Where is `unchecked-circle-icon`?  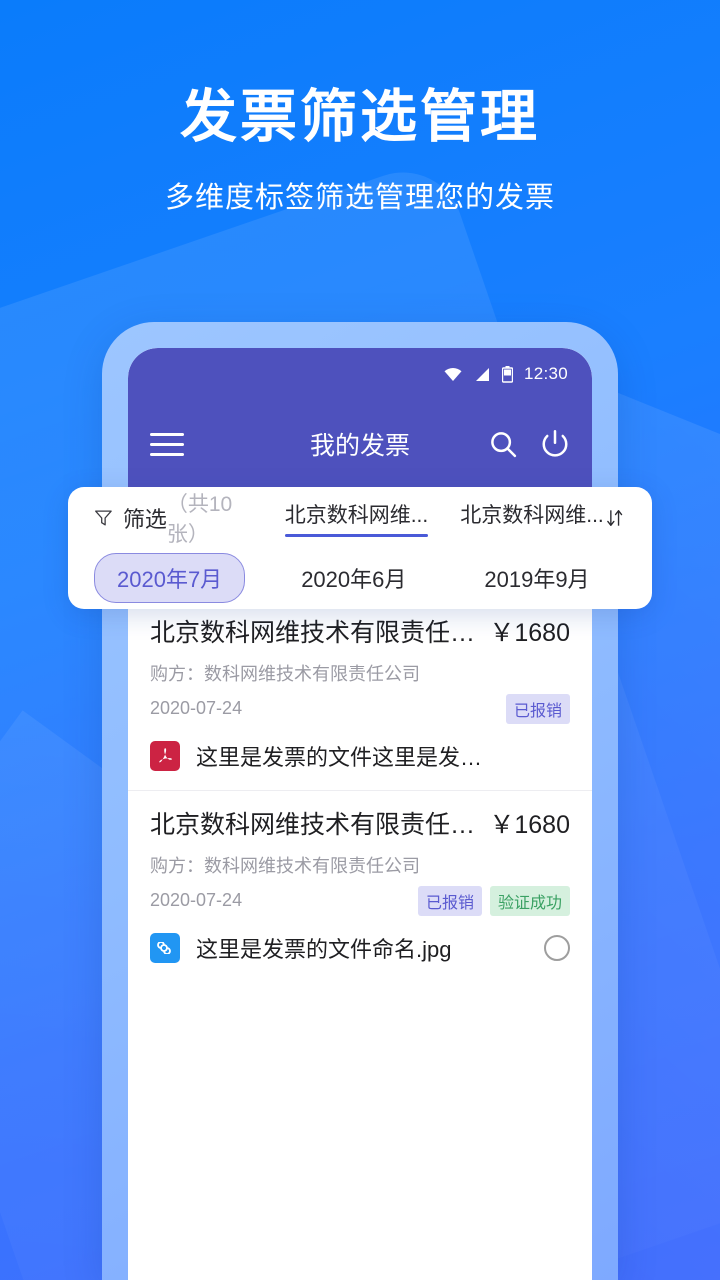 unchecked-circle-icon is located at coordinates (557, 947).